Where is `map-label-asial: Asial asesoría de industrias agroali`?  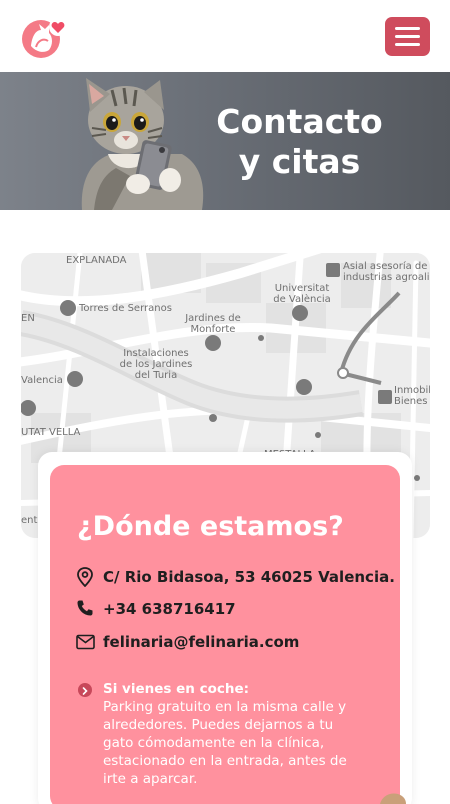 map-label-asial: Asial asesoría de industrias agroali is located at coordinates (386, 272).